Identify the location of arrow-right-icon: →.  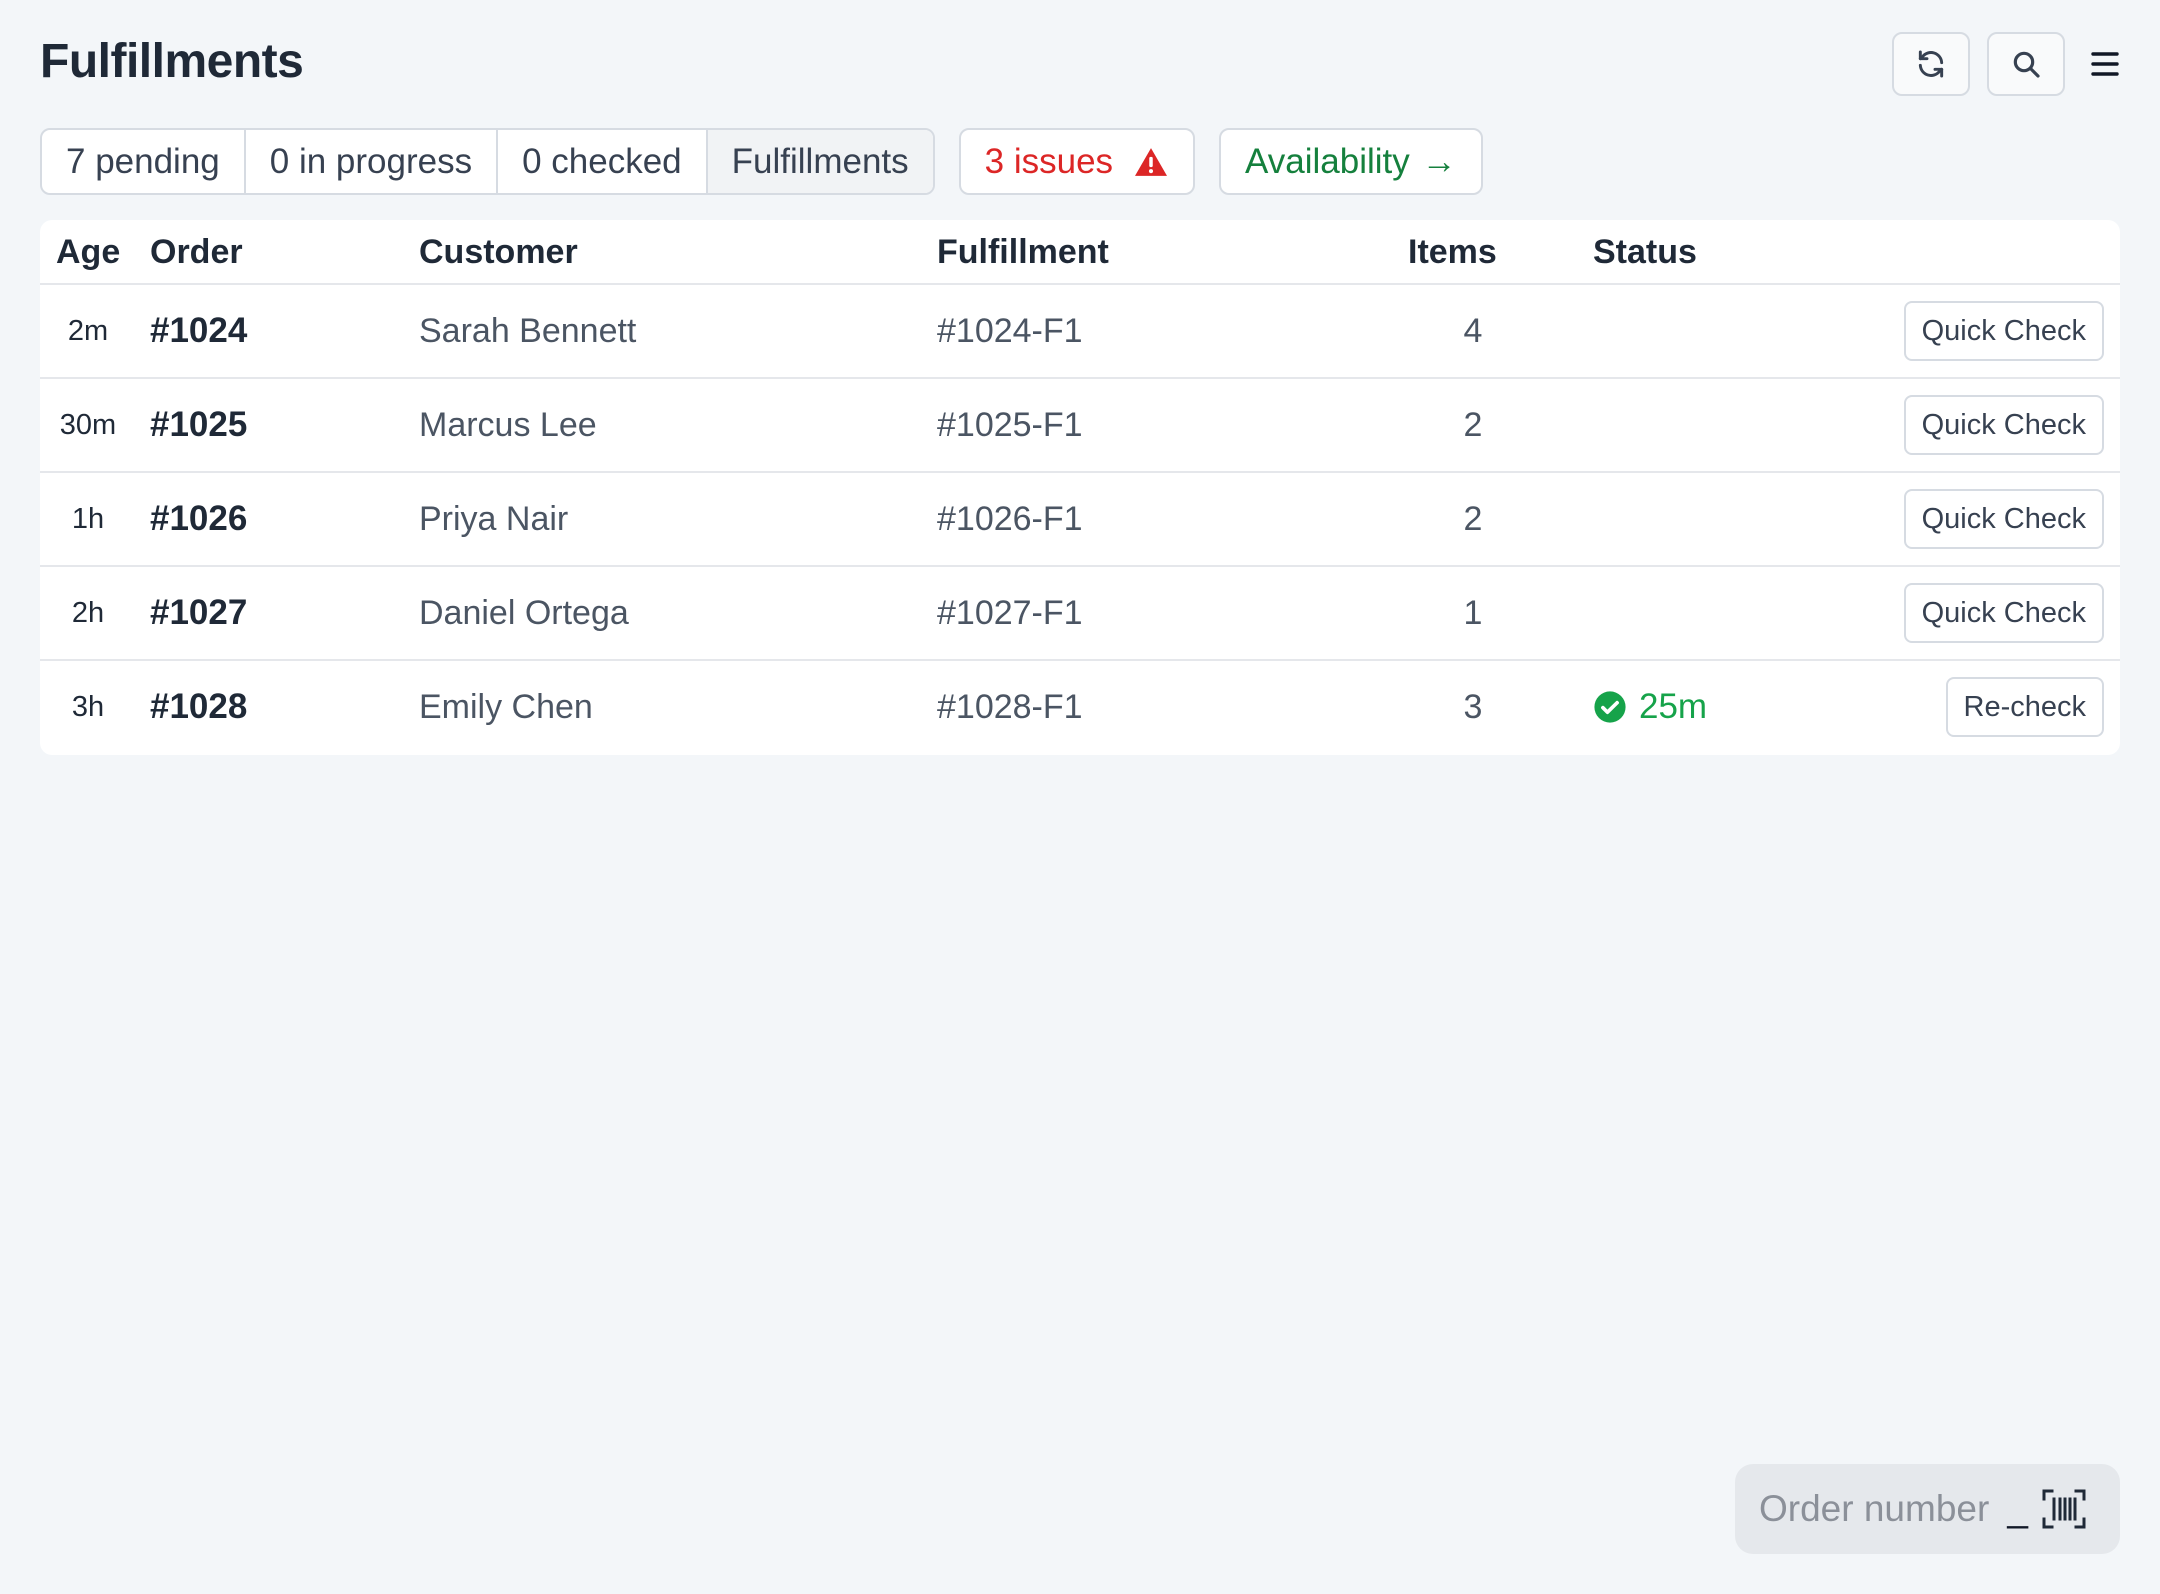
(1439, 161).